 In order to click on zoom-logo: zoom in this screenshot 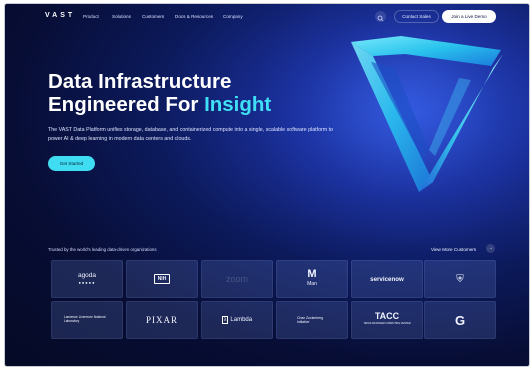, I will do `click(236, 279)`.